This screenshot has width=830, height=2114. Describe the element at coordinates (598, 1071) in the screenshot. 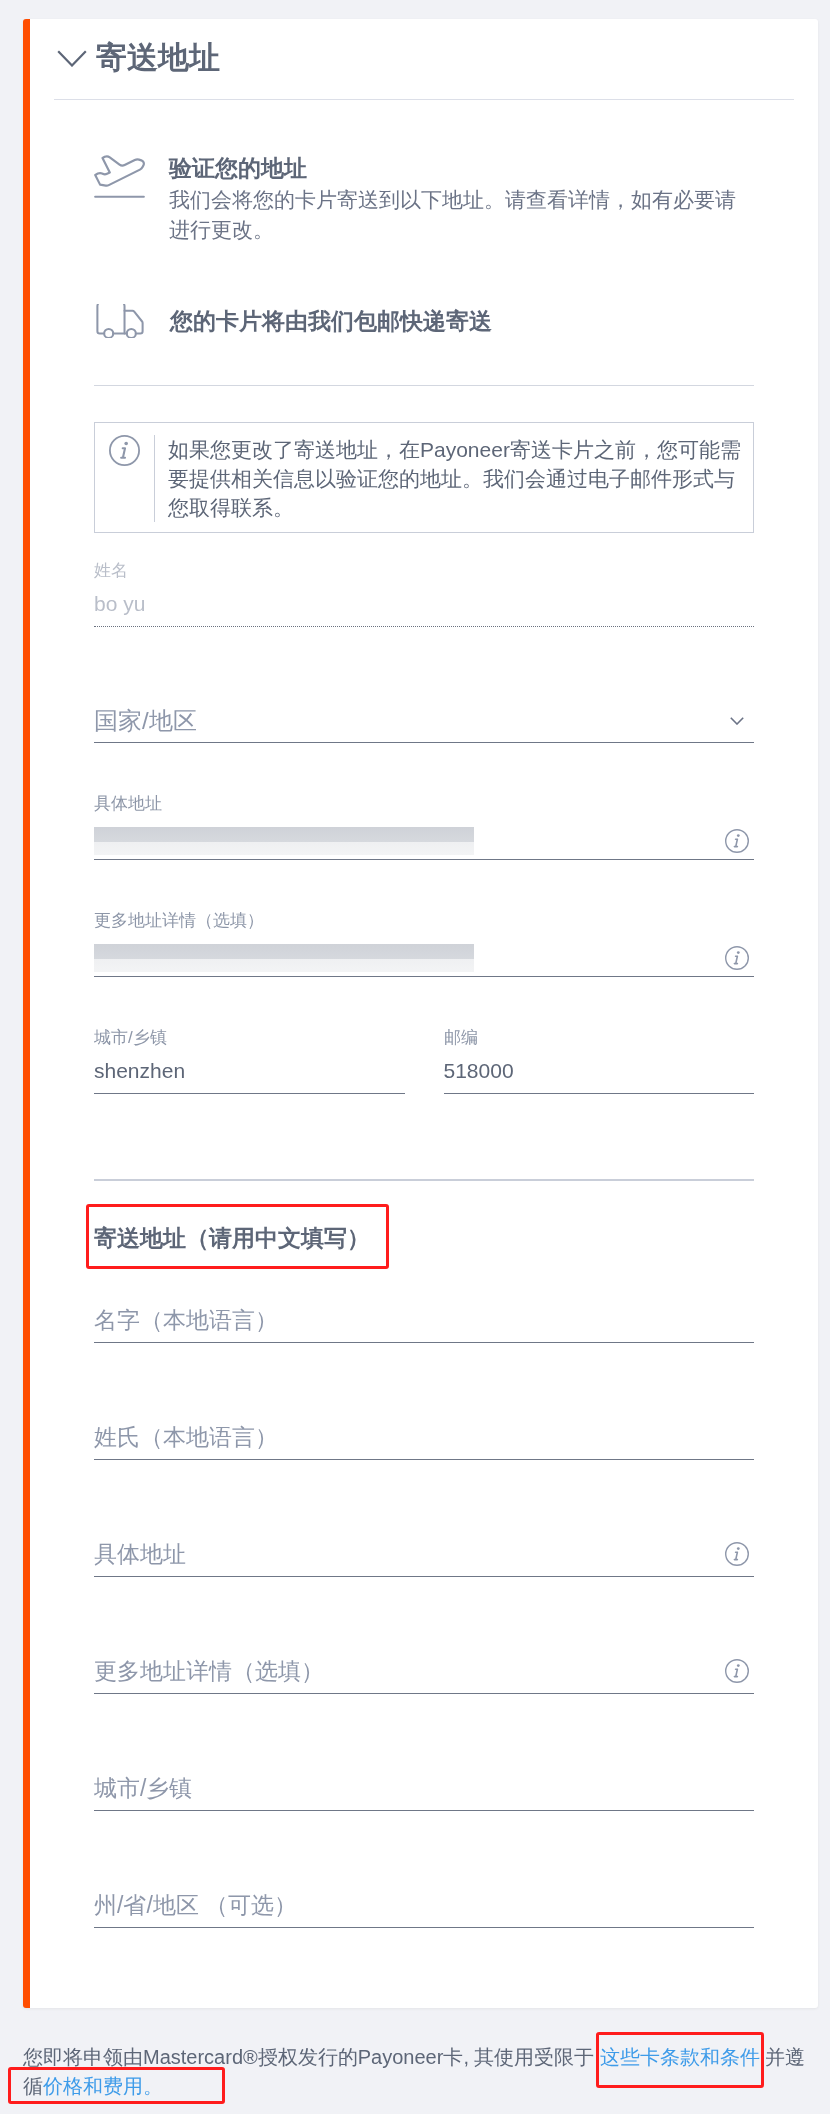

I see `text-input: 518000` at that location.